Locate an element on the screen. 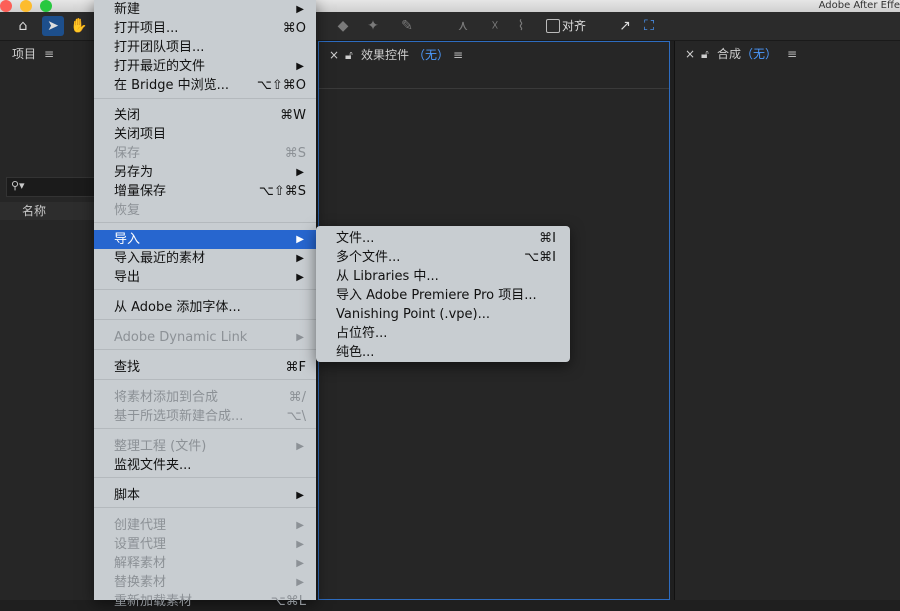 This screenshot has width=900, height=611. file-menu-item: 关闭项目 is located at coordinates (205, 134).